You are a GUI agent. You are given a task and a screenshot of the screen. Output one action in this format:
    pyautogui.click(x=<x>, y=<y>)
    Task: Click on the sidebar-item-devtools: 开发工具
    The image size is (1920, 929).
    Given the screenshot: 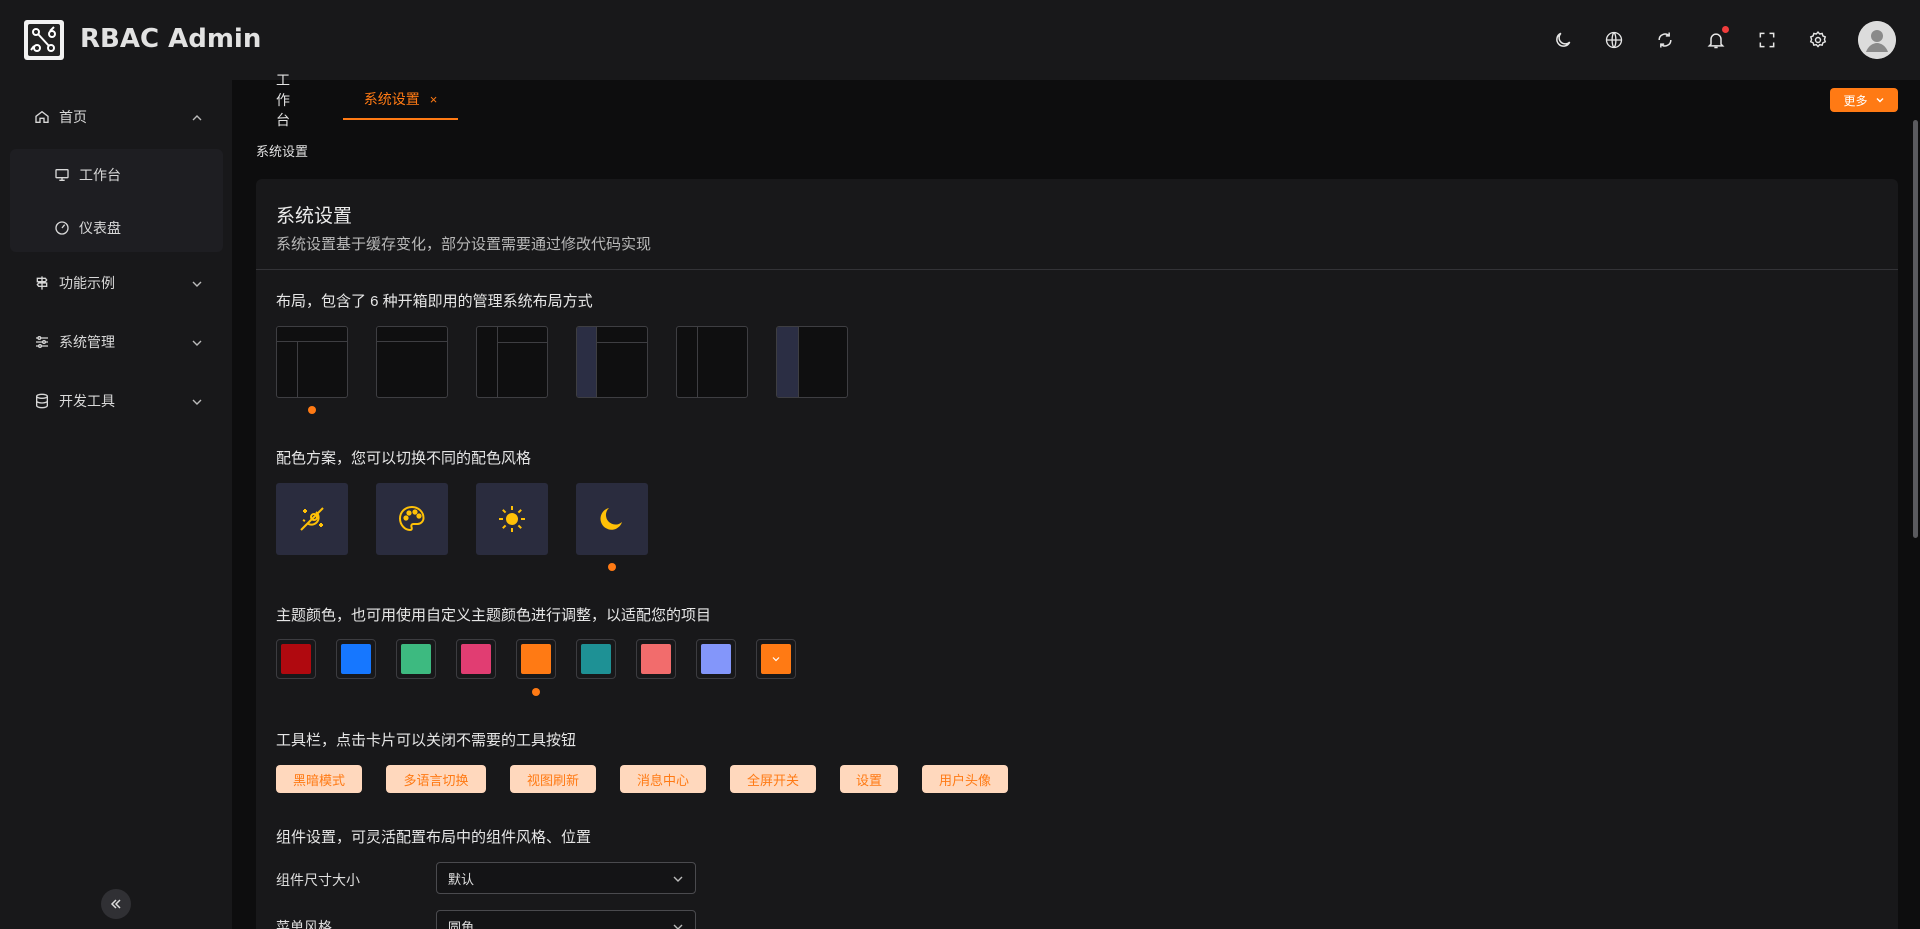 What is the action you would take?
    pyautogui.click(x=116, y=401)
    